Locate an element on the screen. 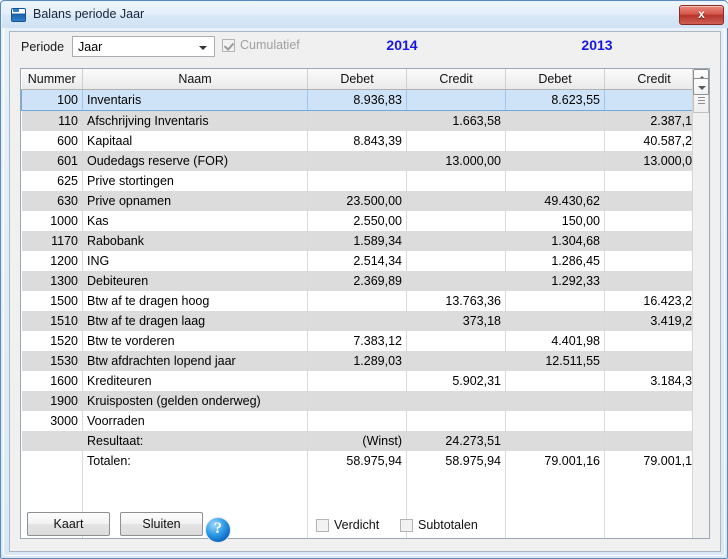  table-row-resultaat: Resultaat: (Winst) 24.273,51 is located at coordinates (362, 441).